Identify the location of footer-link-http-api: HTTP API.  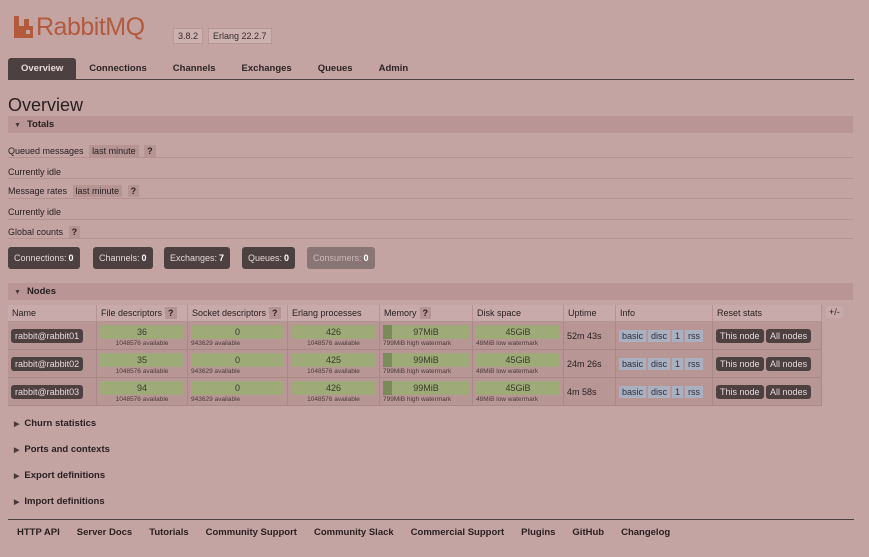
(38, 532).